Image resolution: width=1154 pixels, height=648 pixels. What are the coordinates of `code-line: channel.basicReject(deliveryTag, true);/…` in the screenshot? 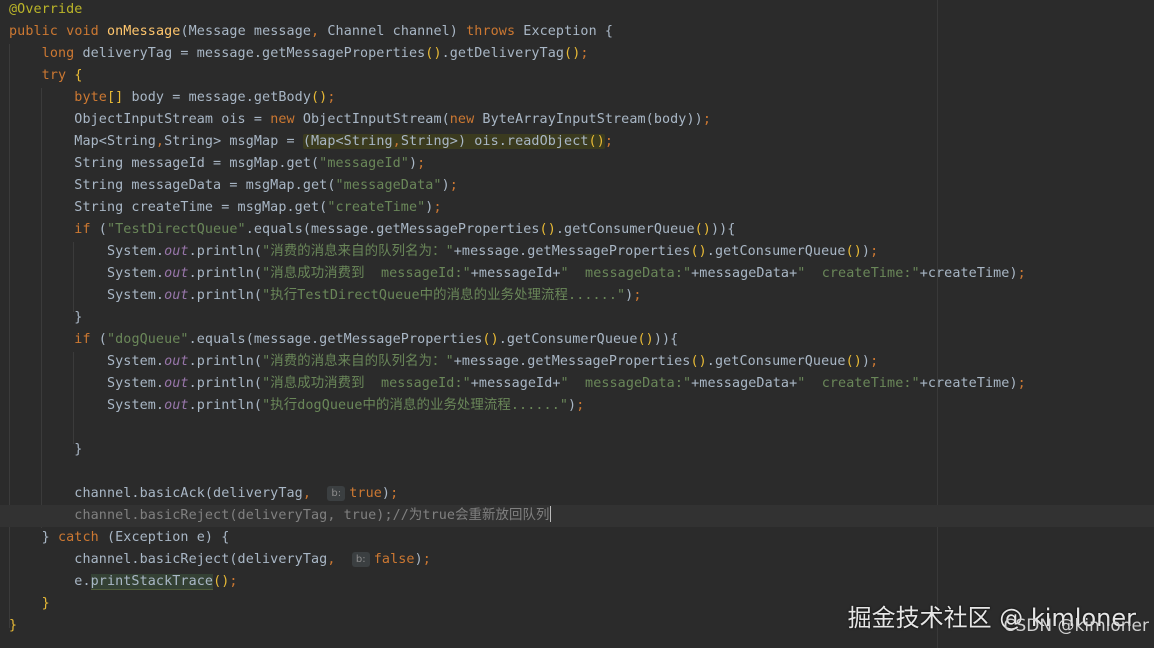 It's located at (280, 516).